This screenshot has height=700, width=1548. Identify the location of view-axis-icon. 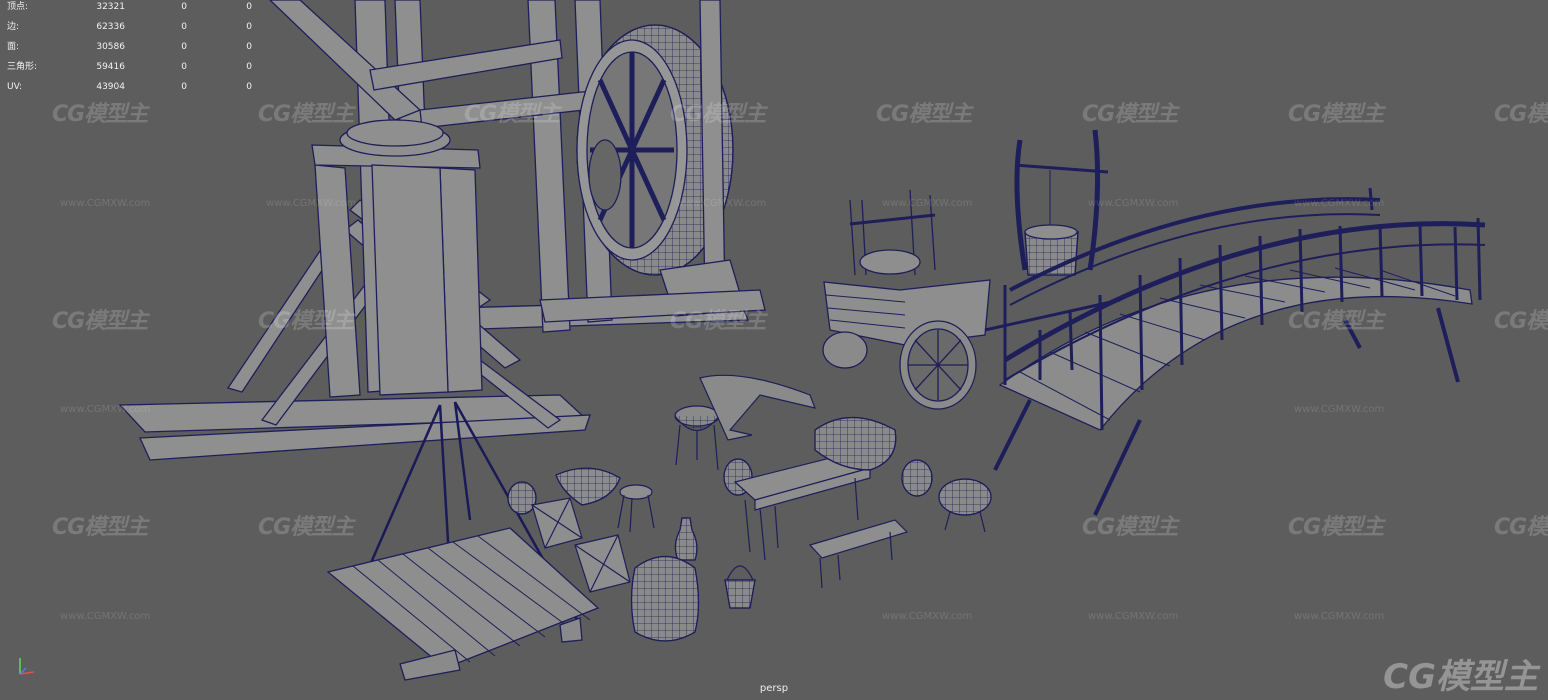
(27, 666).